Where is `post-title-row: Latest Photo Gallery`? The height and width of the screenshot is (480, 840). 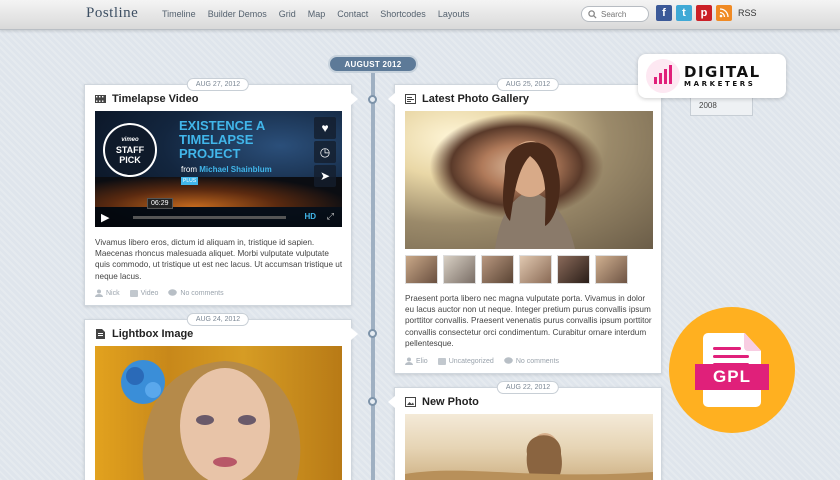 post-title-row: Latest Photo Gallery is located at coordinates (467, 99).